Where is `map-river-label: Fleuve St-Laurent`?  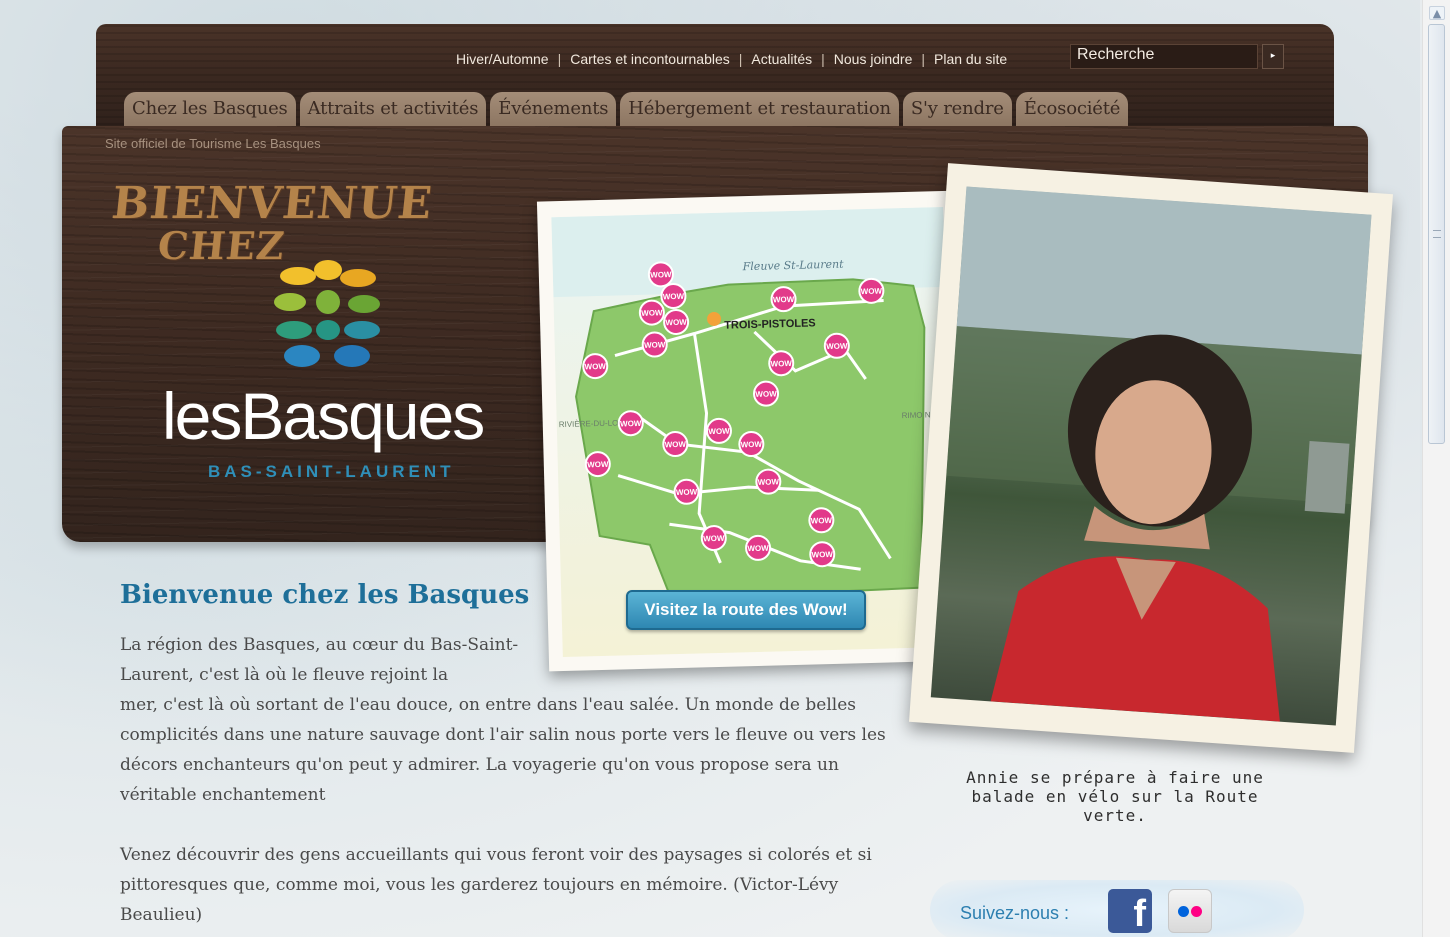
map-river-label: Fleuve St-Laurent is located at coordinates (793, 266).